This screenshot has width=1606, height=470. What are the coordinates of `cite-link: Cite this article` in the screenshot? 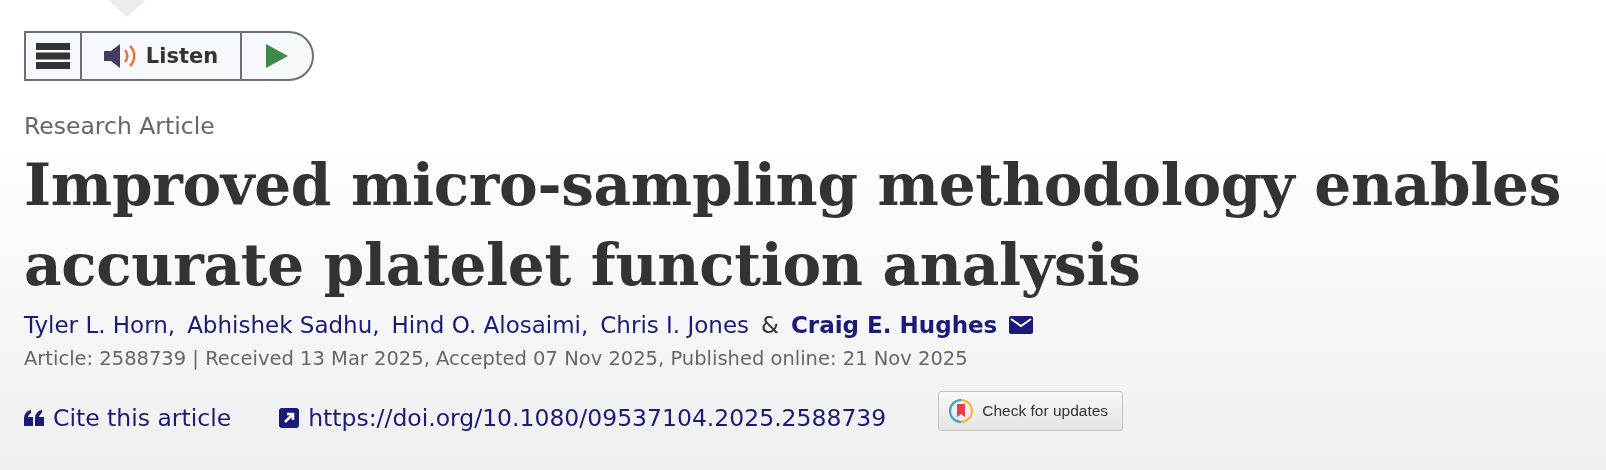 It's located at (128, 418).